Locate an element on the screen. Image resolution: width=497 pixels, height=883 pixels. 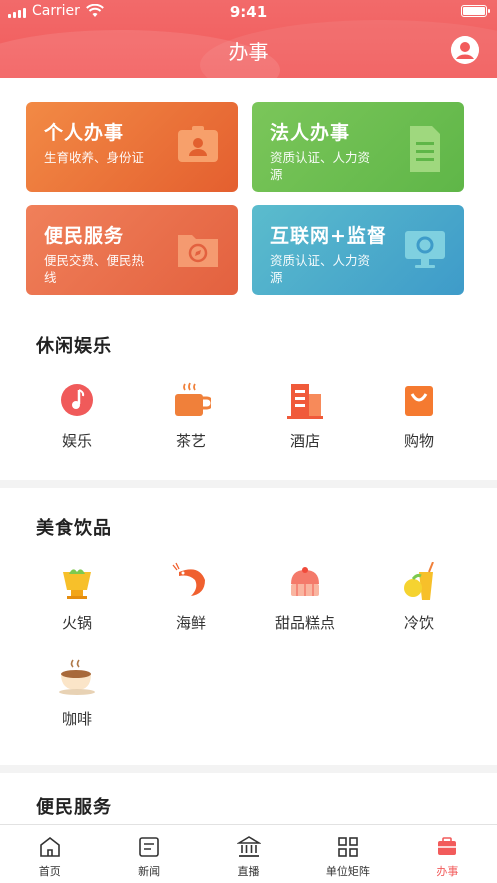
page-title: 办事 is located at coordinates (248, 52).